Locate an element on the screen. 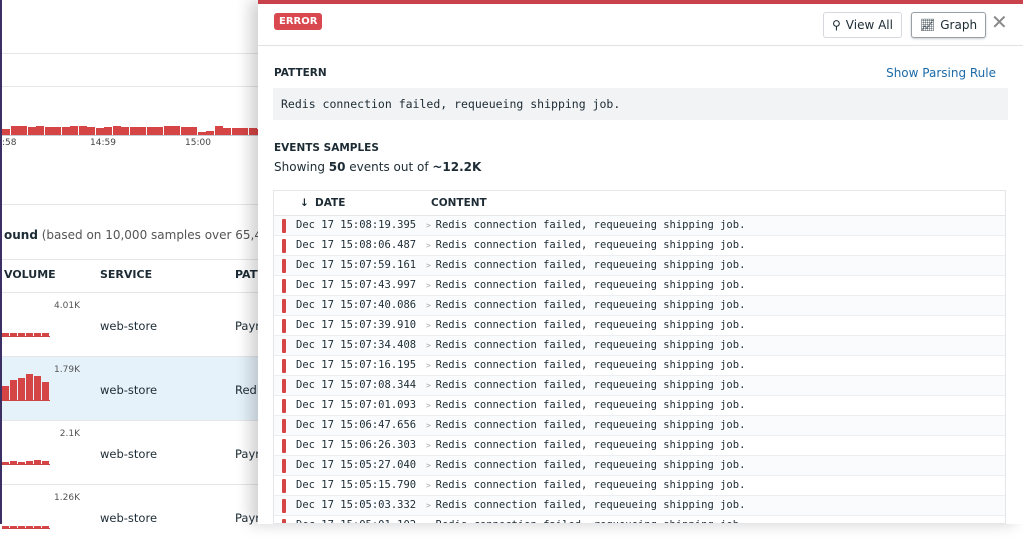  tick-label: 14:59 is located at coordinates (103, 143).